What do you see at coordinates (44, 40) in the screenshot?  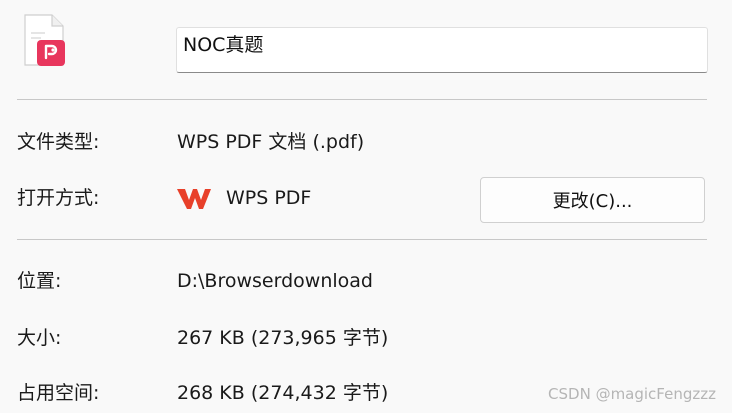 I see `pdf-file-icon` at bounding box center [44, 40].